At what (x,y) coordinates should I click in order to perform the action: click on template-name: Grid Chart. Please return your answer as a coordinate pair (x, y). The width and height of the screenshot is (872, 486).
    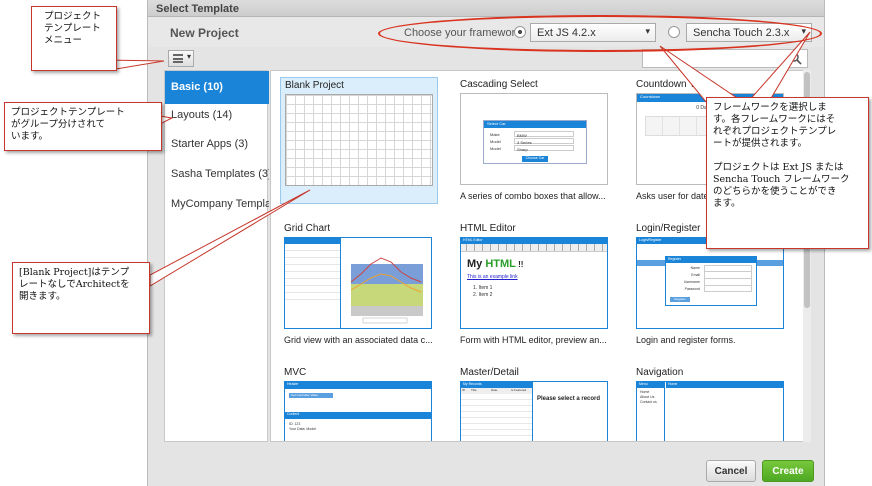
    Looking at the image, I should click on (307, 228).